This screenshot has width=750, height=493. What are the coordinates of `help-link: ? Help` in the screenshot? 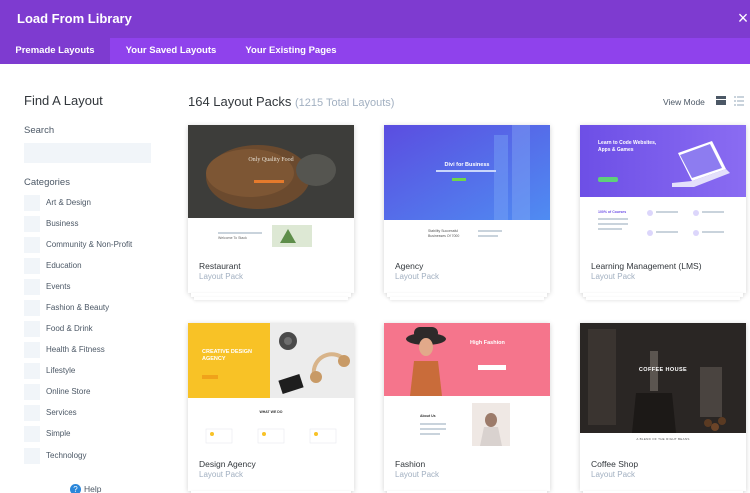 It's located at (85, 488).